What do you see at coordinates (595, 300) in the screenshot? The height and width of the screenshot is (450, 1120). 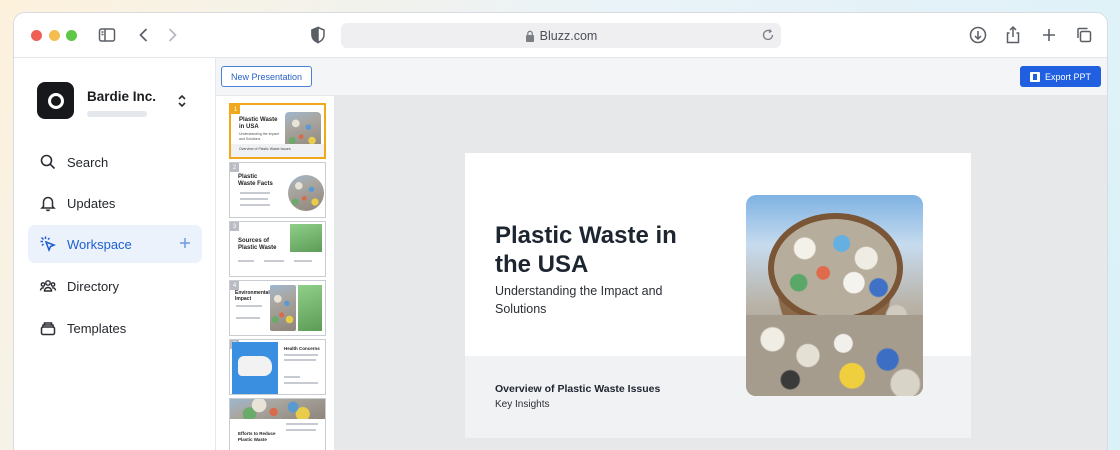 I see `slide-subtitle: Understanding the Impact and Solutions` at bounding box center [595, 300].